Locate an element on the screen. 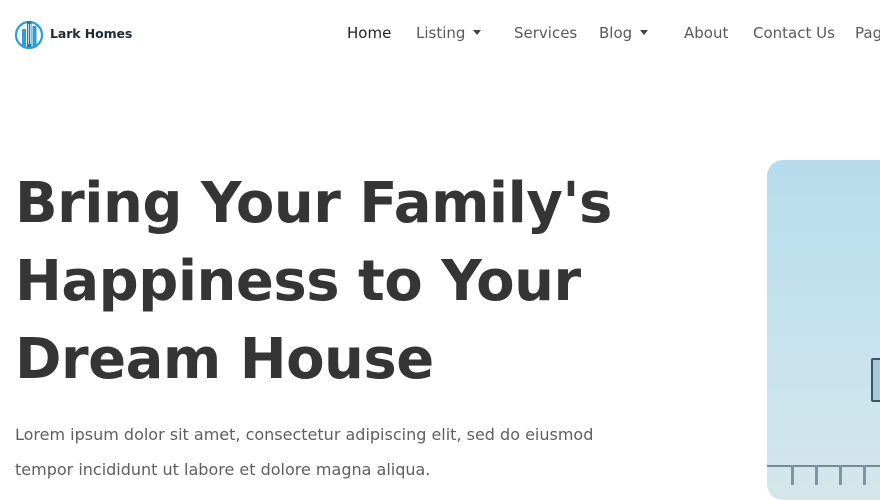 The image size is (880, 500). hero-headline-line: Bring Your Family's is located at coordinates (313, 203).